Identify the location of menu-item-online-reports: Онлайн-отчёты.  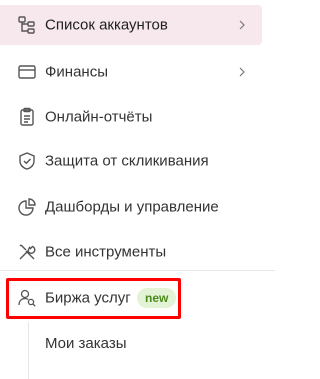
(131, 117).